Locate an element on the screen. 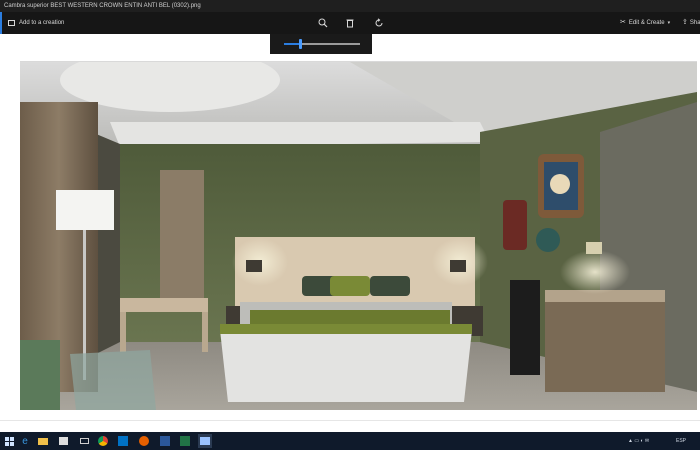 The width and height of the screenshot is (700, 450). share-button: ⇪ Sha is located at coordinates (691, 23).